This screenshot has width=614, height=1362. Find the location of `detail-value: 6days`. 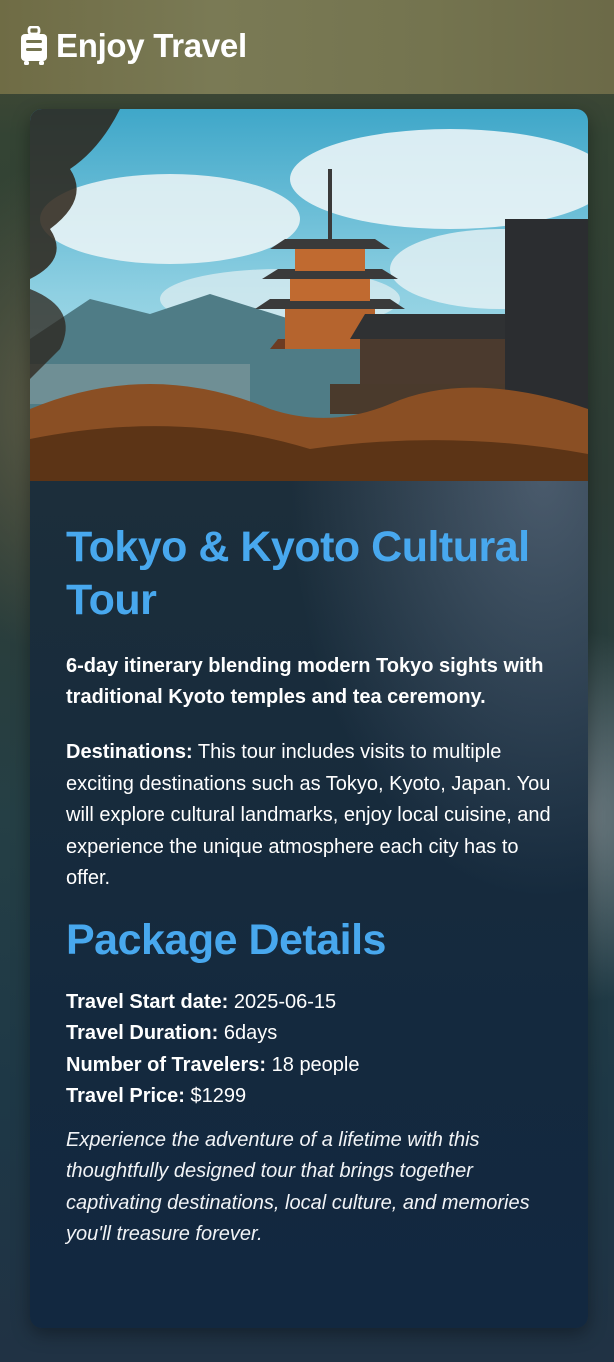

detail-value: 6days is located at coordinates (248, 1033).